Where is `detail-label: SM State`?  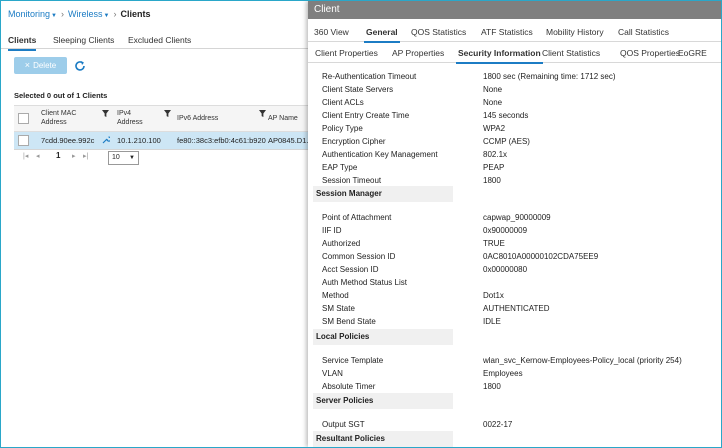
detail-label: SM State is located at coordinates (338, 308).